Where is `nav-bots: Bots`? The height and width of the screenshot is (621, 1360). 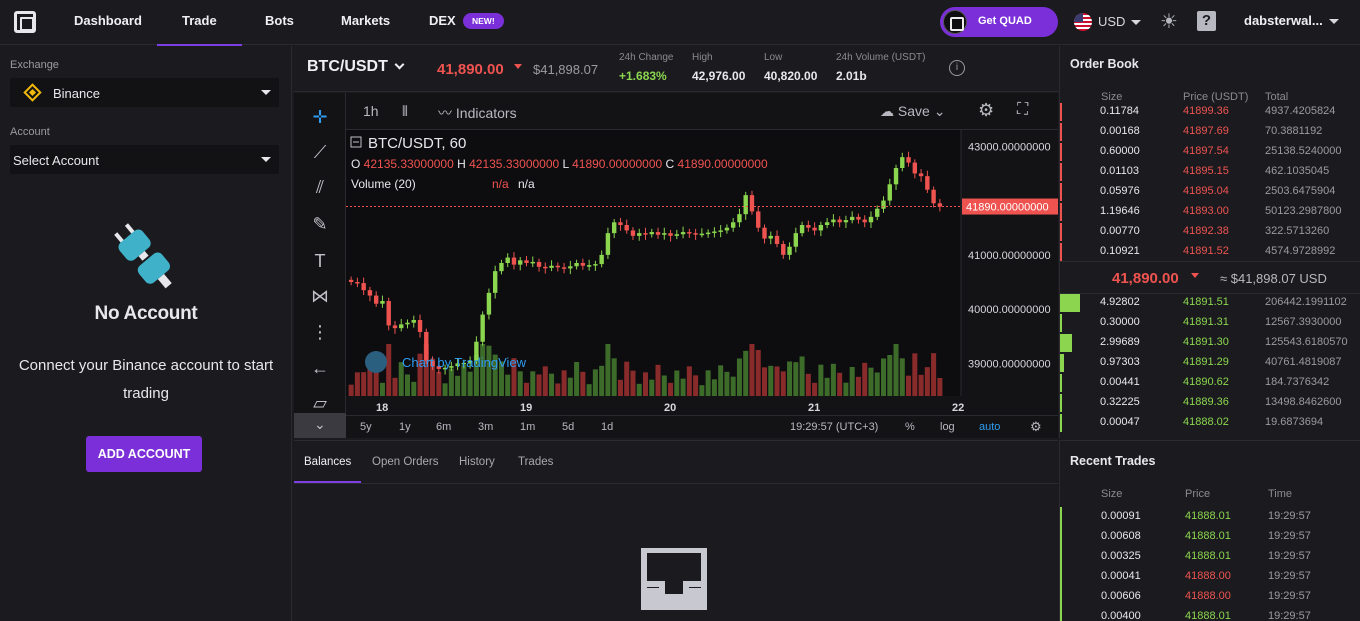 nav-bots: Bots is located at coordinates (279, 20).